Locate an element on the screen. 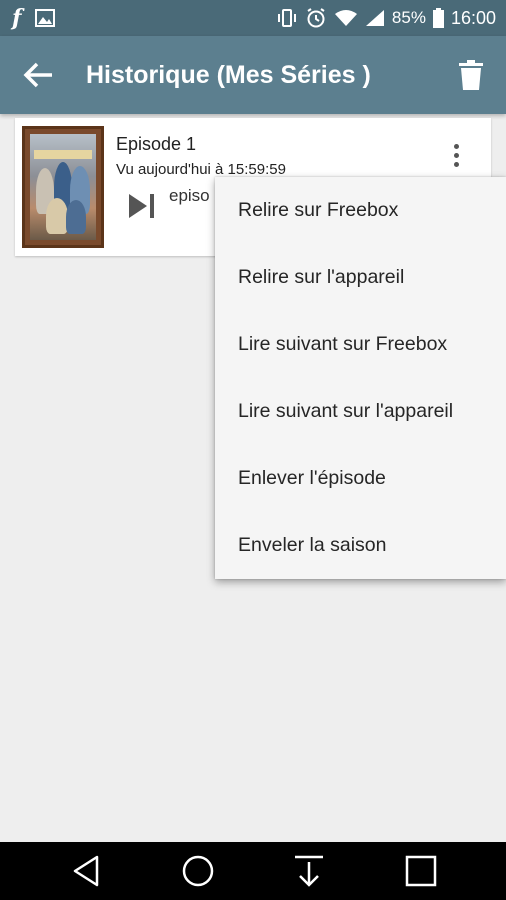 This screenshot has width=506, height=900. vibrate-icon is located at coordinates (286, 18).